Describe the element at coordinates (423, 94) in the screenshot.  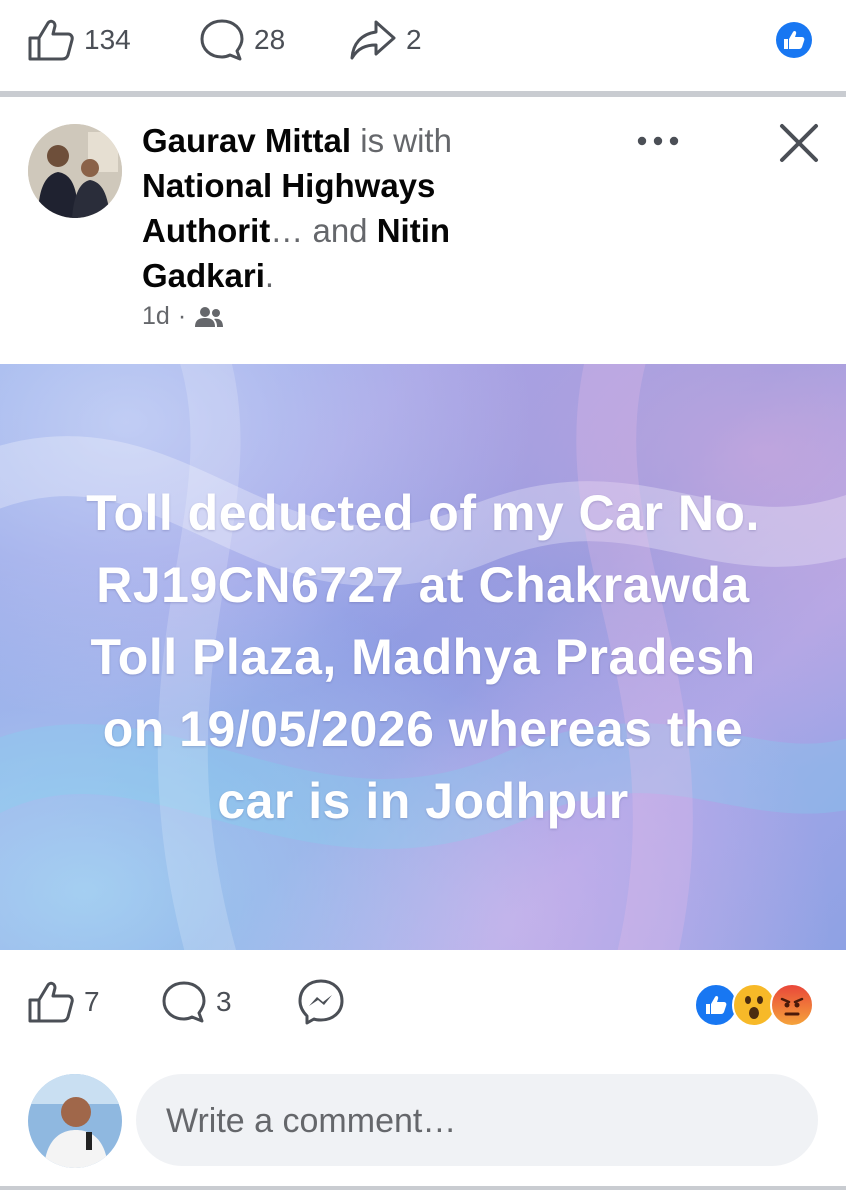
I see `post-divider` at that location.